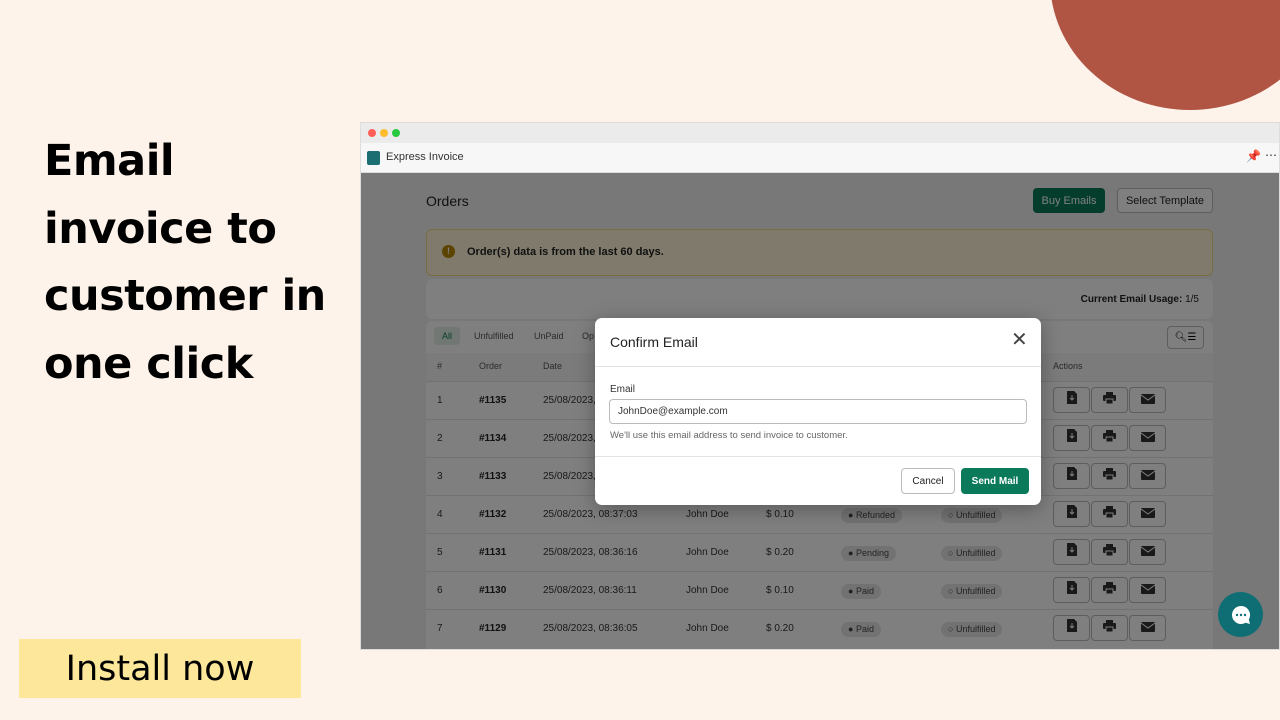 The width and height of the screenshot is (1280, 720). I want to click on app-title: Express Invoice, so click(425, 157).